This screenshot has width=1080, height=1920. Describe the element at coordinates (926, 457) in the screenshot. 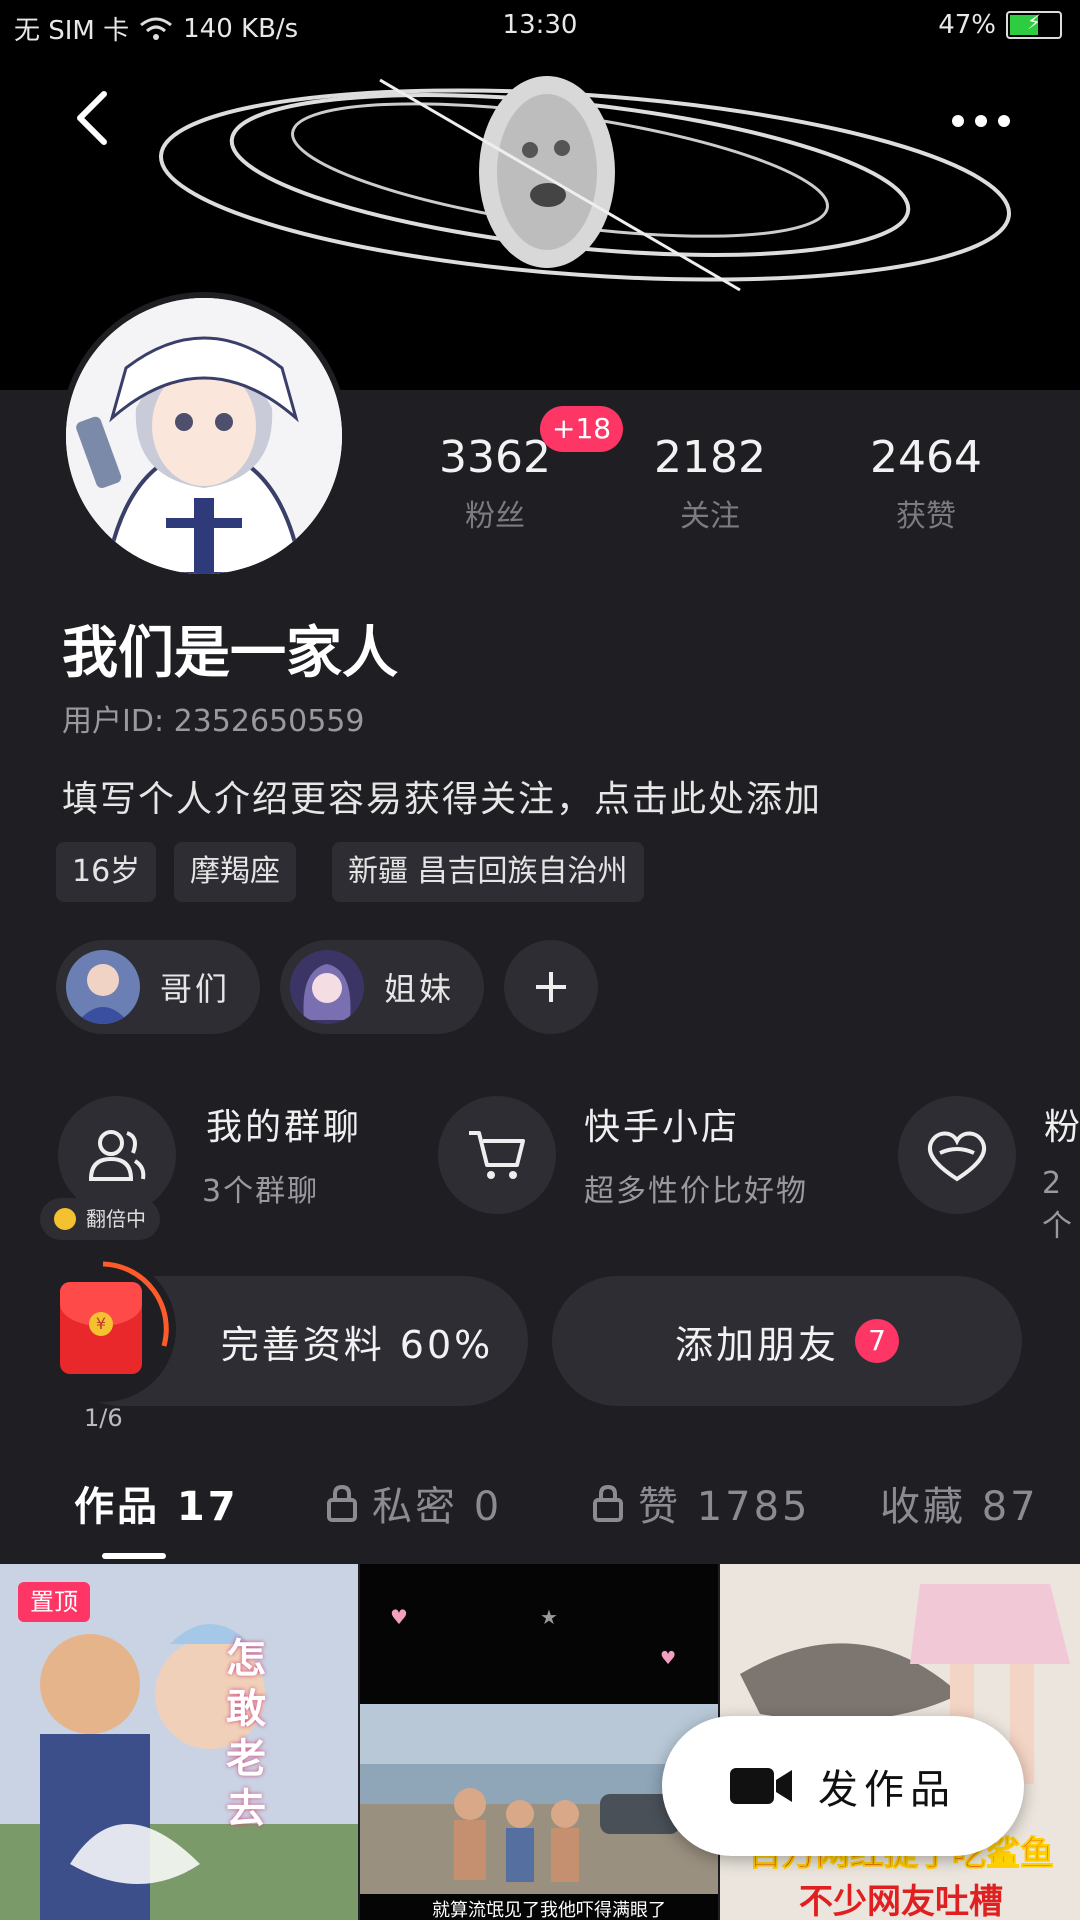

I see `likes-count: 2464` at that location.